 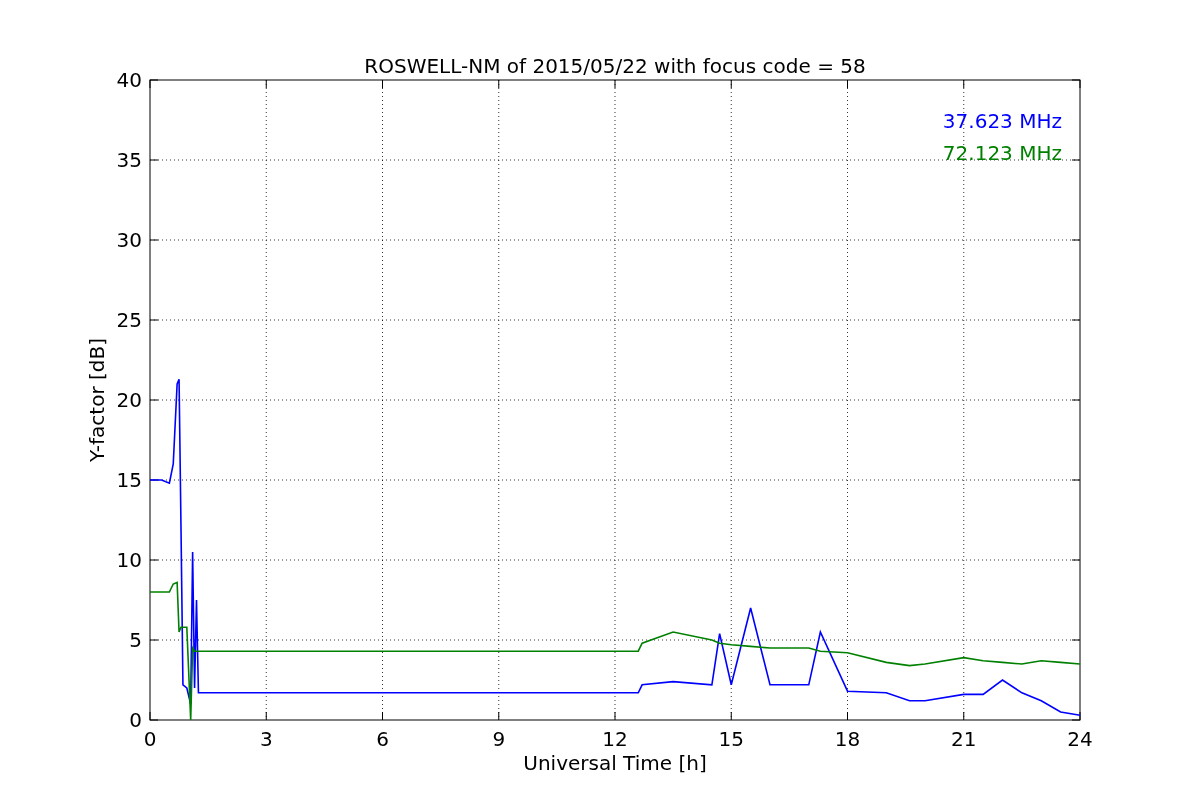 I want to click on y-tick-label: 30, so click(x=129, y=240).